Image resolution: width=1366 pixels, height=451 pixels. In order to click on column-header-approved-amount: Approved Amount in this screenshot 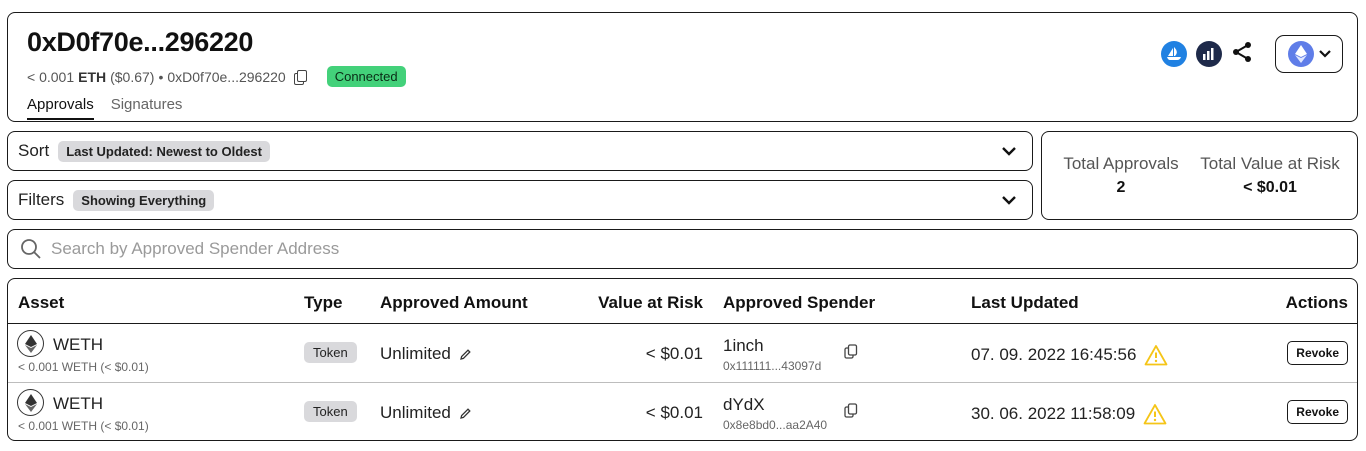, I will do `click(454, 303)`.